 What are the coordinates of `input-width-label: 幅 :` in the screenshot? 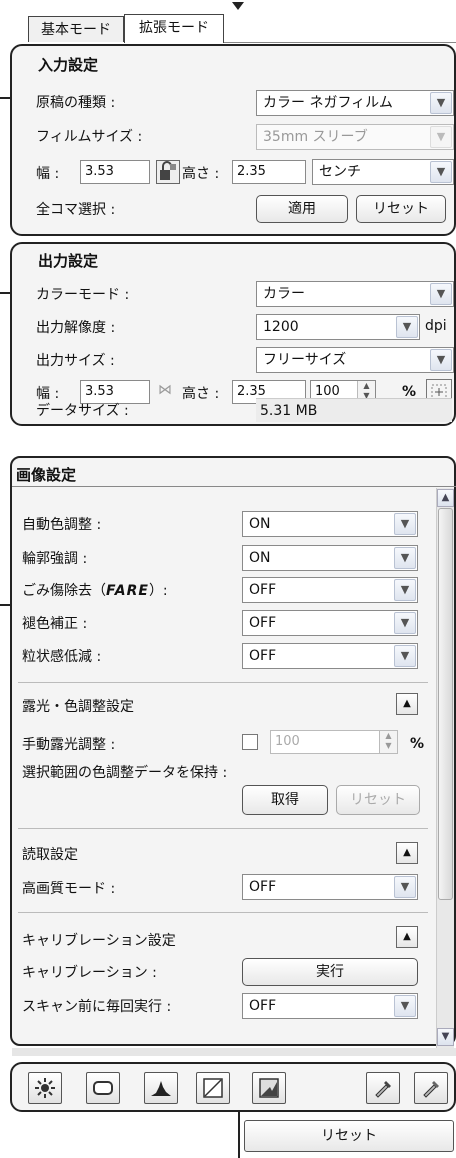 It's located at (48, 174).